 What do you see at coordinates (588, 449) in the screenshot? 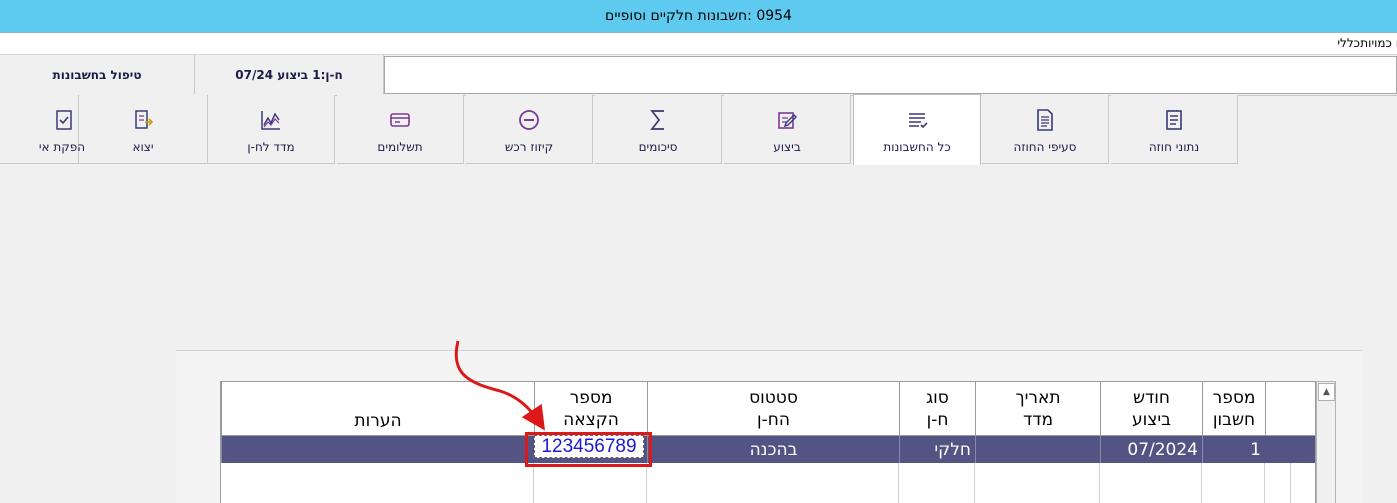
I see `highlight-box` at bounding box center [588, 449].